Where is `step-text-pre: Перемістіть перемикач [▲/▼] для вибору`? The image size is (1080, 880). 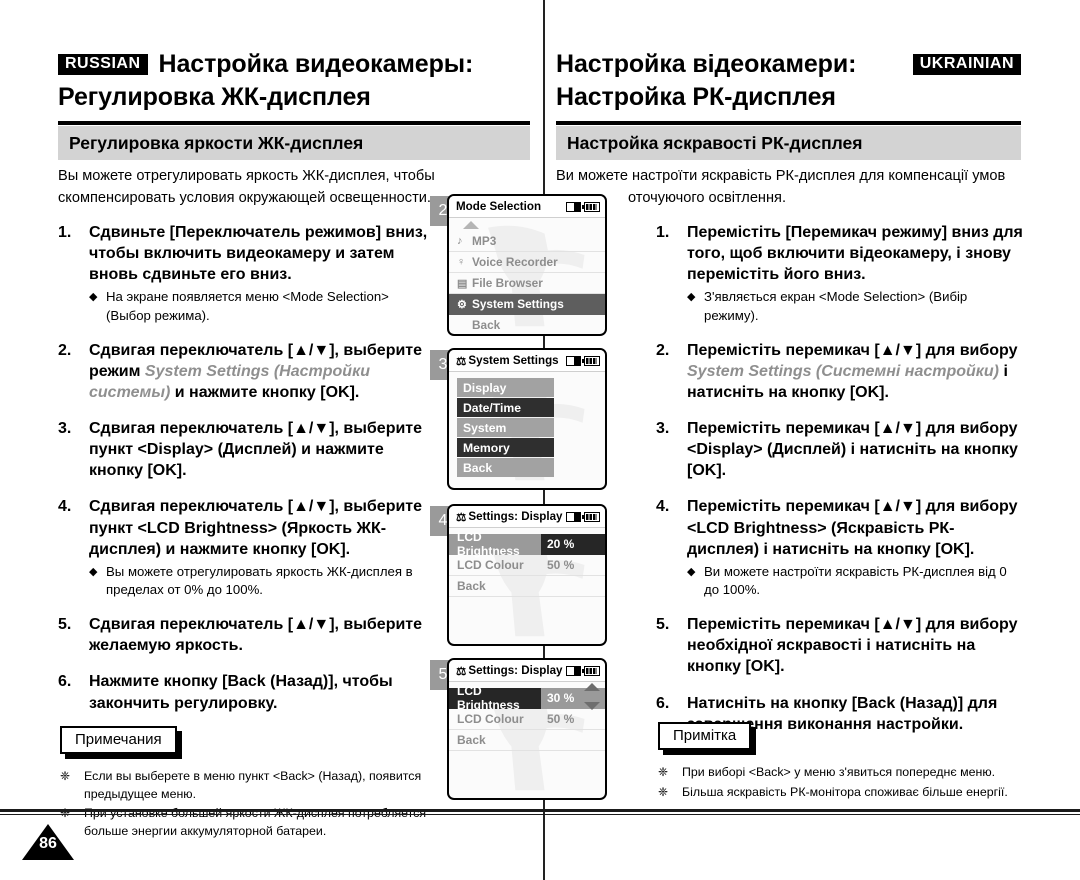 step-text-pre: Перемістіть перемикач [▲/▼] для вибору is located at coordinates (852, 350).